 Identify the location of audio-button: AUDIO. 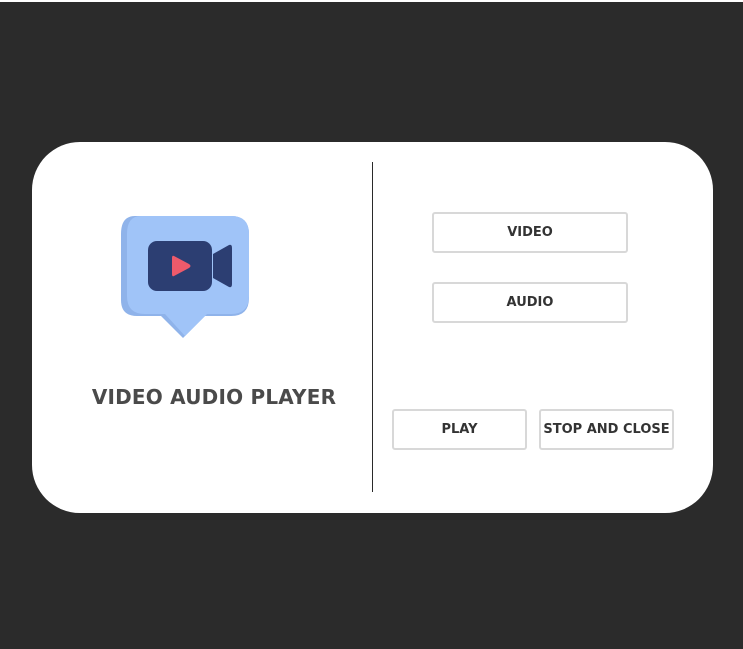
(530, 302).